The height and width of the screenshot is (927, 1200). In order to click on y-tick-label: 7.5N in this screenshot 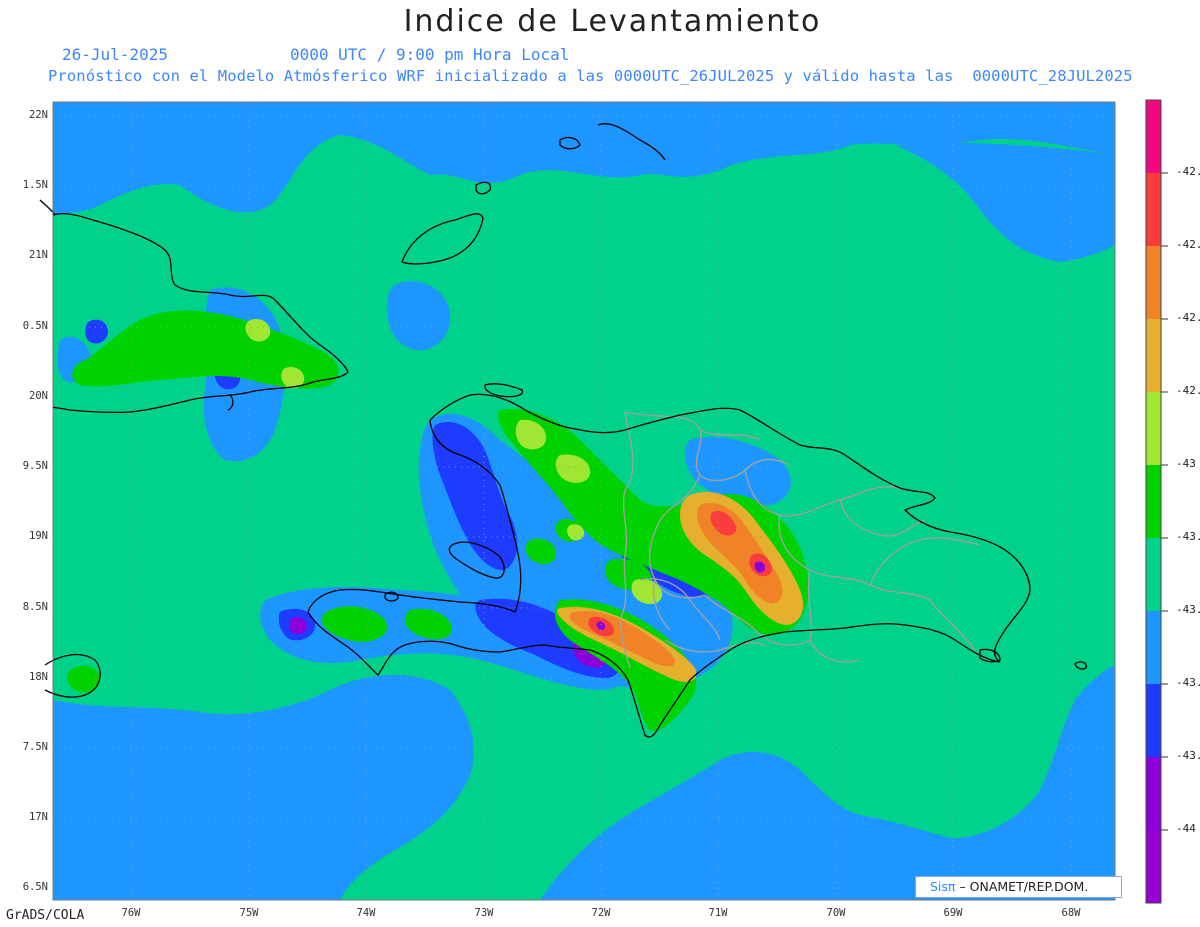, I will do `click(35, 747)`.